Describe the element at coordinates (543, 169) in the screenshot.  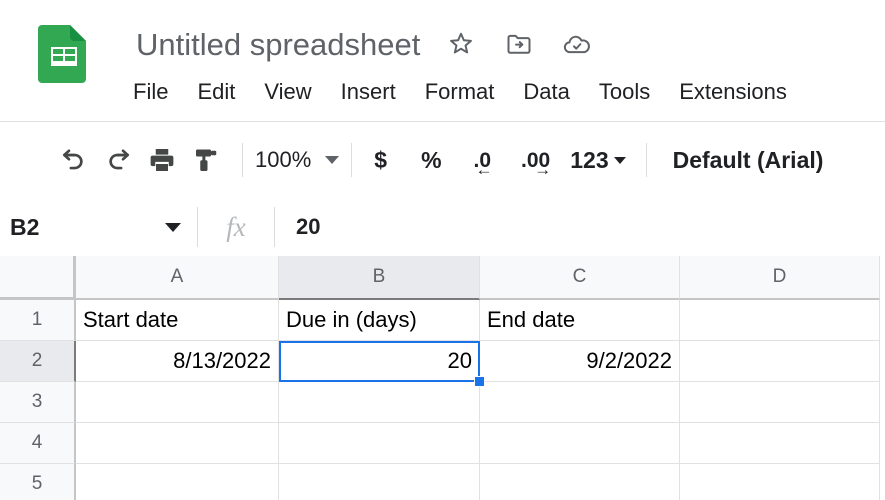
I see `arrow-right-icon: →` at that location.